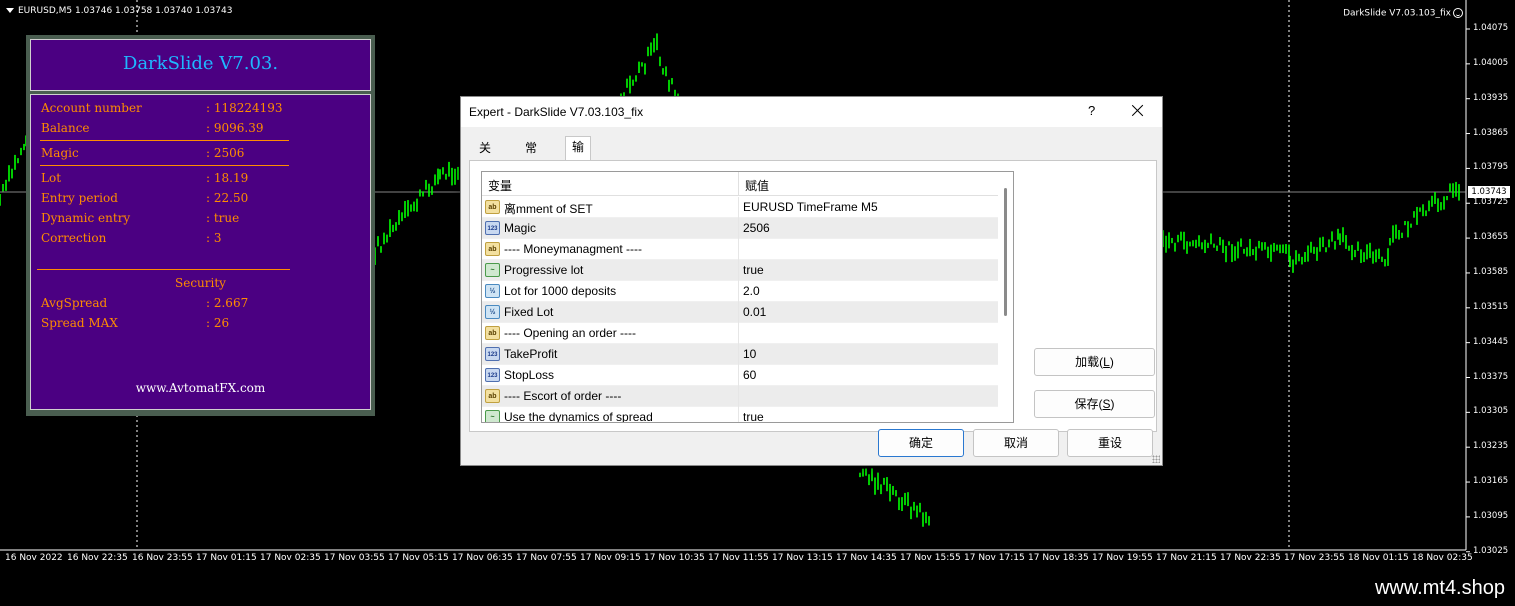 The width and height of the screenshot is (1515, 606). I want to click on parameter-value: EURUSD TimeFrame M5, so click(810, 207).